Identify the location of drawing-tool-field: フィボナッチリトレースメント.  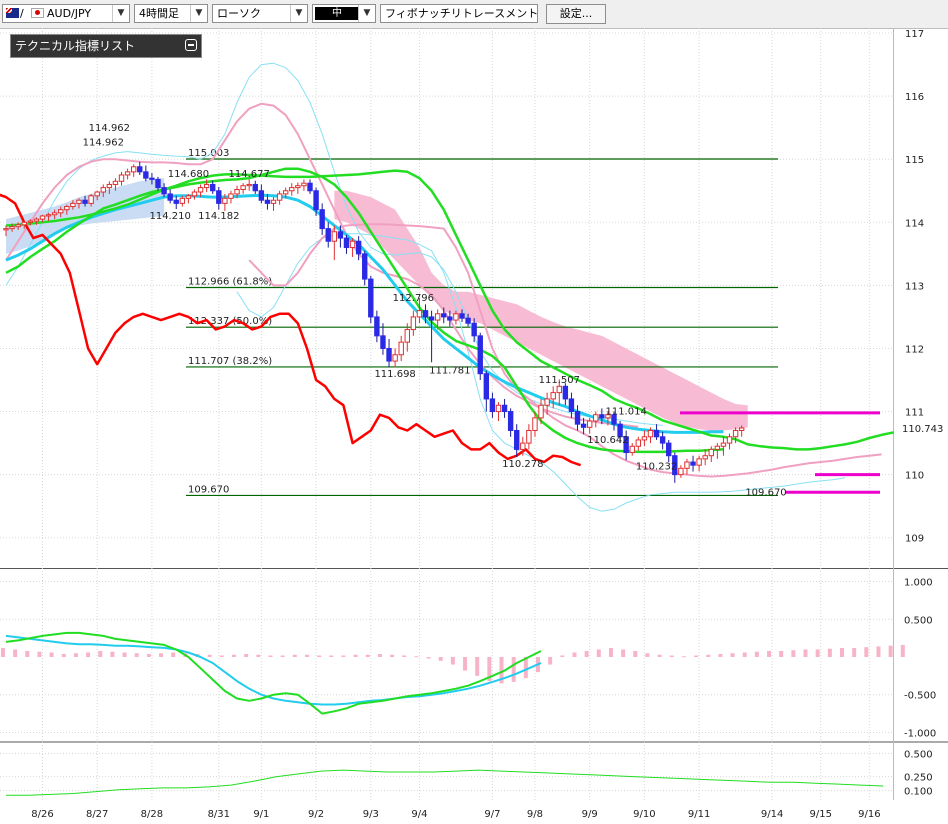
(459, 13).